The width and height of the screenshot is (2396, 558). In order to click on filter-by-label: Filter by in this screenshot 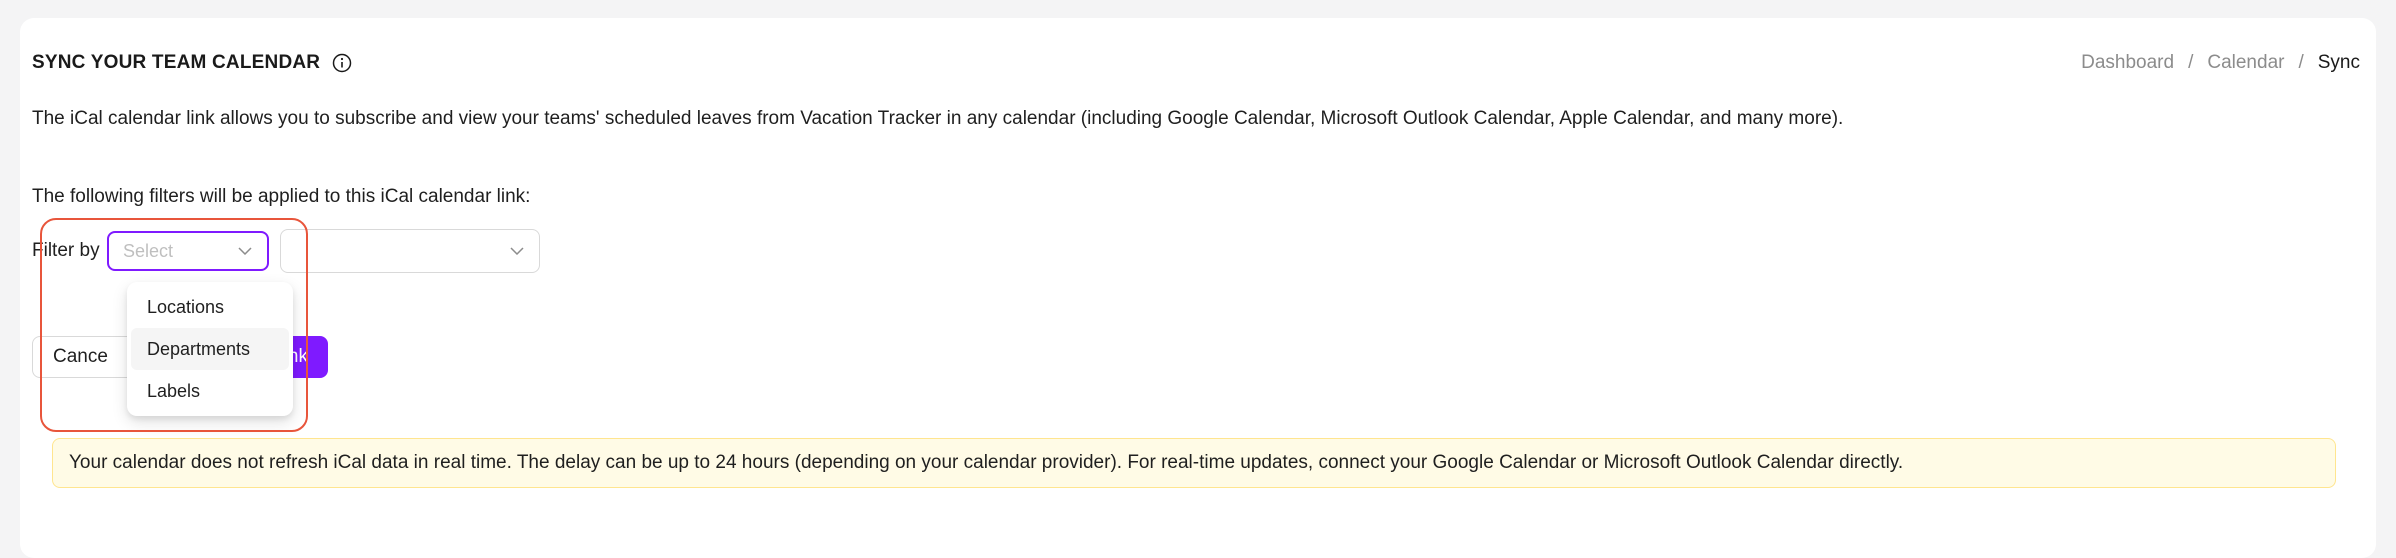, I will do `click(66, 250)`.